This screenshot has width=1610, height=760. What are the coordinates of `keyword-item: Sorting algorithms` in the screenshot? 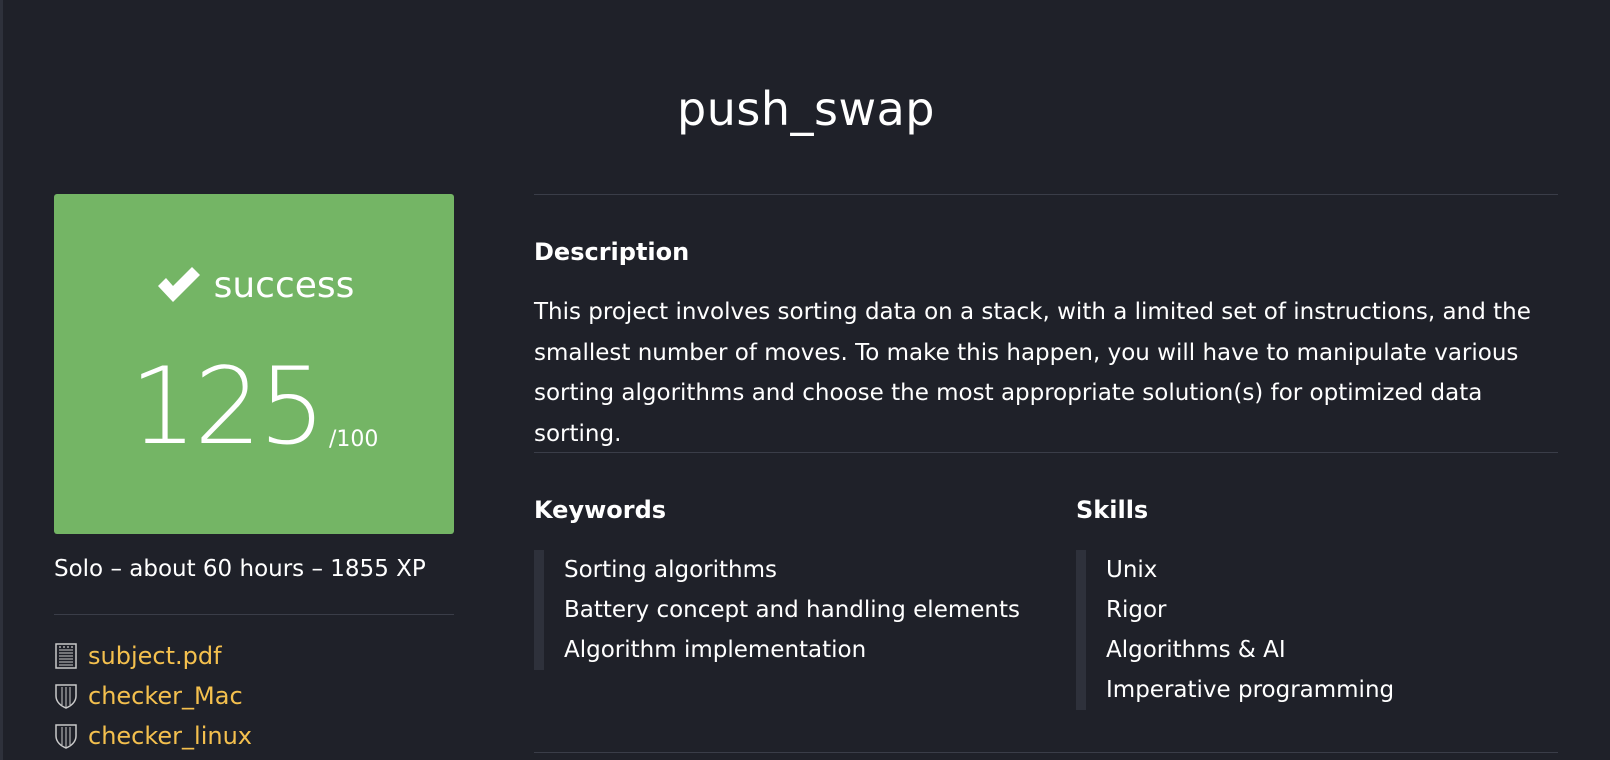 It's located at (671, 570).